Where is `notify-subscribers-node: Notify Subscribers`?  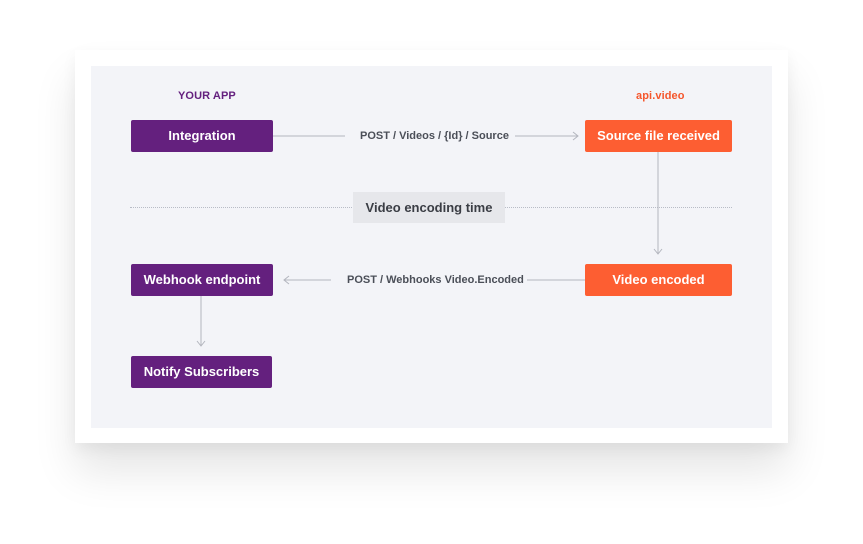
notify-subscribers-node: Notify Subscribers is located at coordinates (201, 372).